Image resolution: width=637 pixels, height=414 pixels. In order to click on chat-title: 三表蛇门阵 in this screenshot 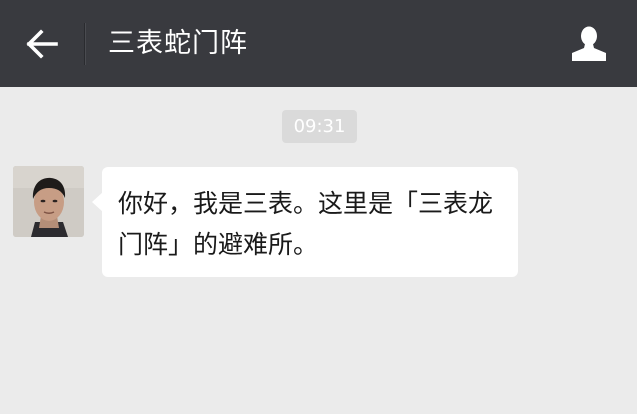, I will do `click(178, 43)`.